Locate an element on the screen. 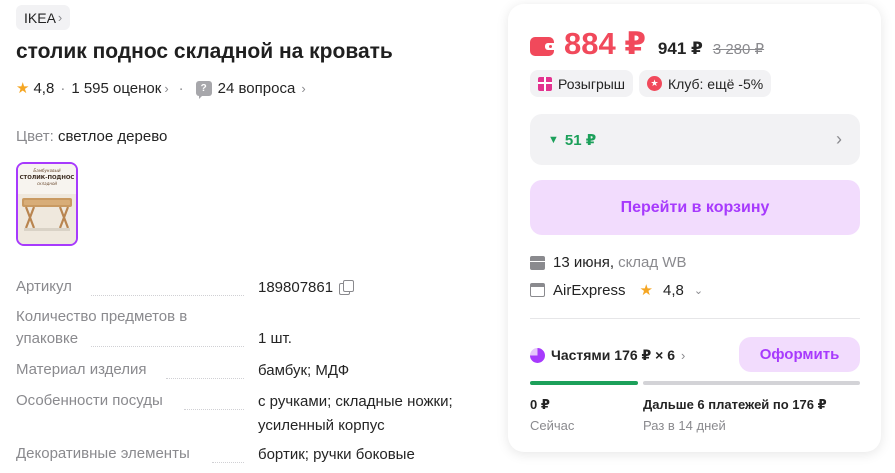  shop-icon is located at coordinates (537, 290).